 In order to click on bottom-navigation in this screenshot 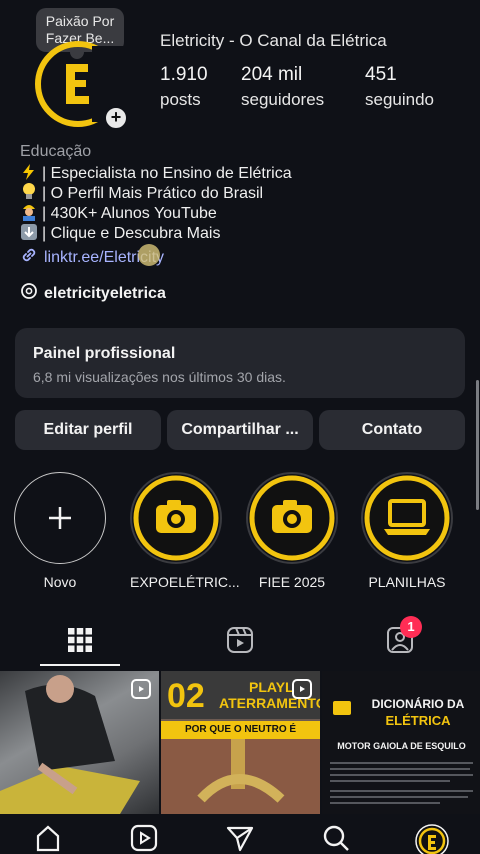, I will do `click(240, 834)`.